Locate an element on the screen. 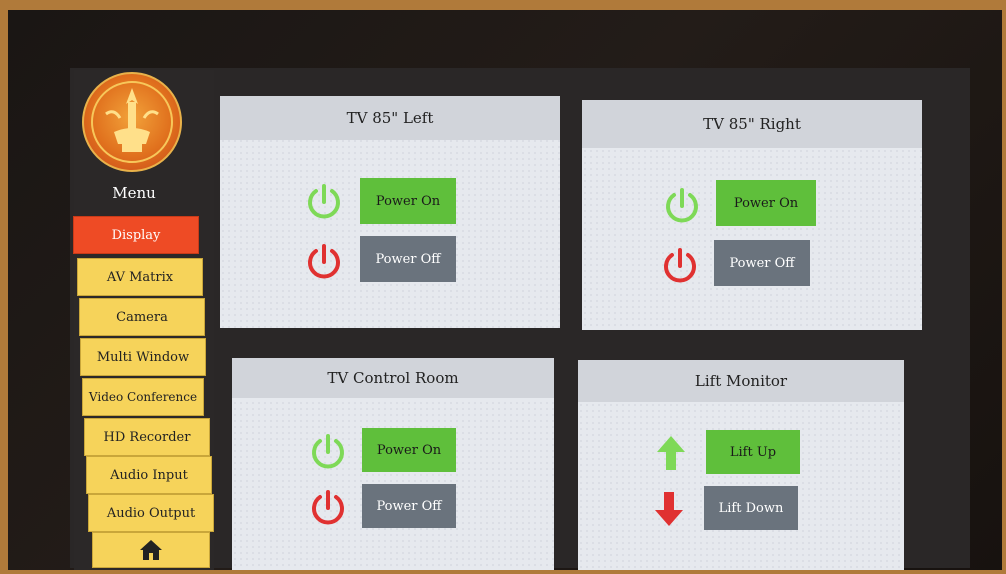 Image resolution: width=1006 pixels, height=574 pixels. menu-item-label: Video Conference is located at coordinates (143, 397).